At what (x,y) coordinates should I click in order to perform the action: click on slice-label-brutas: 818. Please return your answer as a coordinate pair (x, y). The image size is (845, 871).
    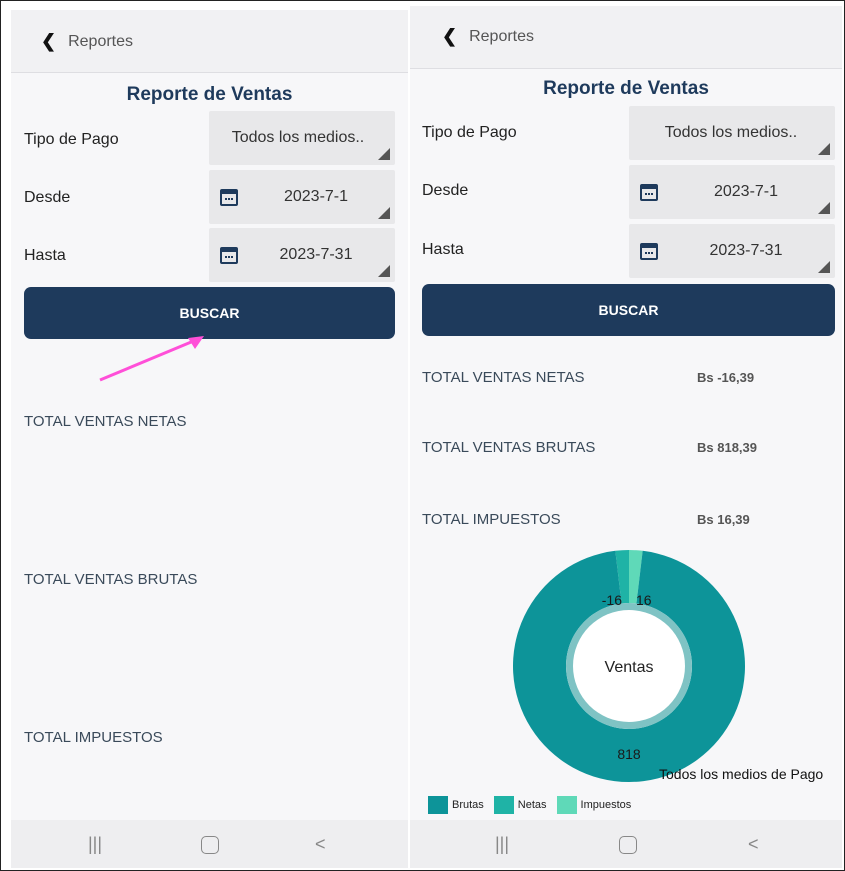
    Looking at the image, I should click on (629, 754).